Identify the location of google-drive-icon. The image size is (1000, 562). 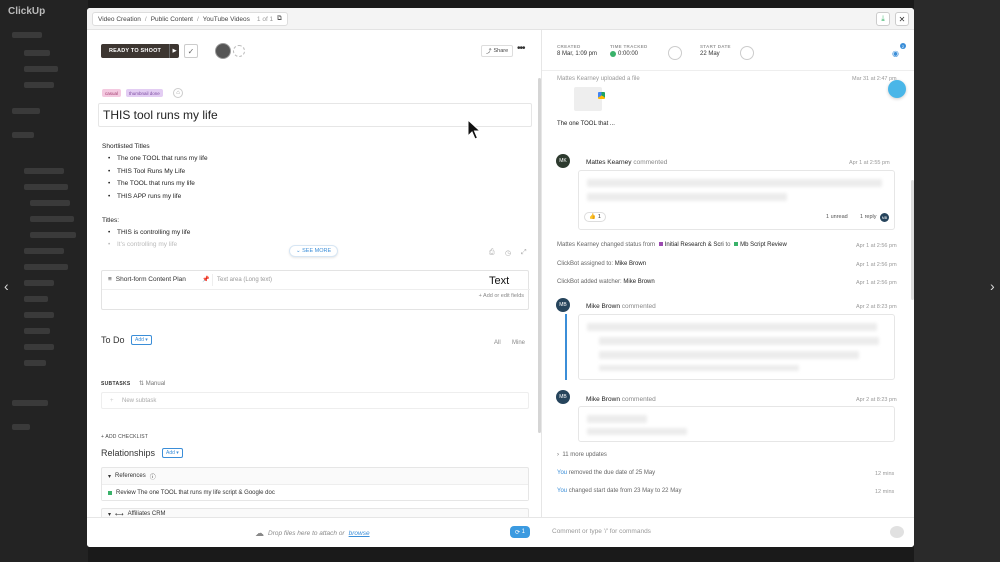
(601, 95).